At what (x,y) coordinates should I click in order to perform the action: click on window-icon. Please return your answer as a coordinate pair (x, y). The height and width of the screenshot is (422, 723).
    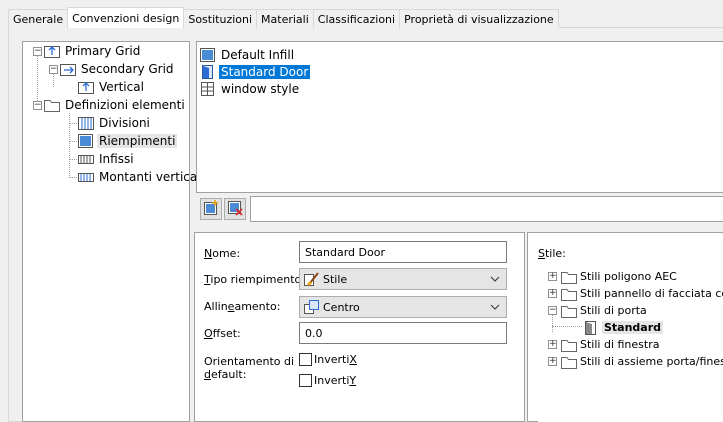
    Looking at the image, I should click on (208, 88).